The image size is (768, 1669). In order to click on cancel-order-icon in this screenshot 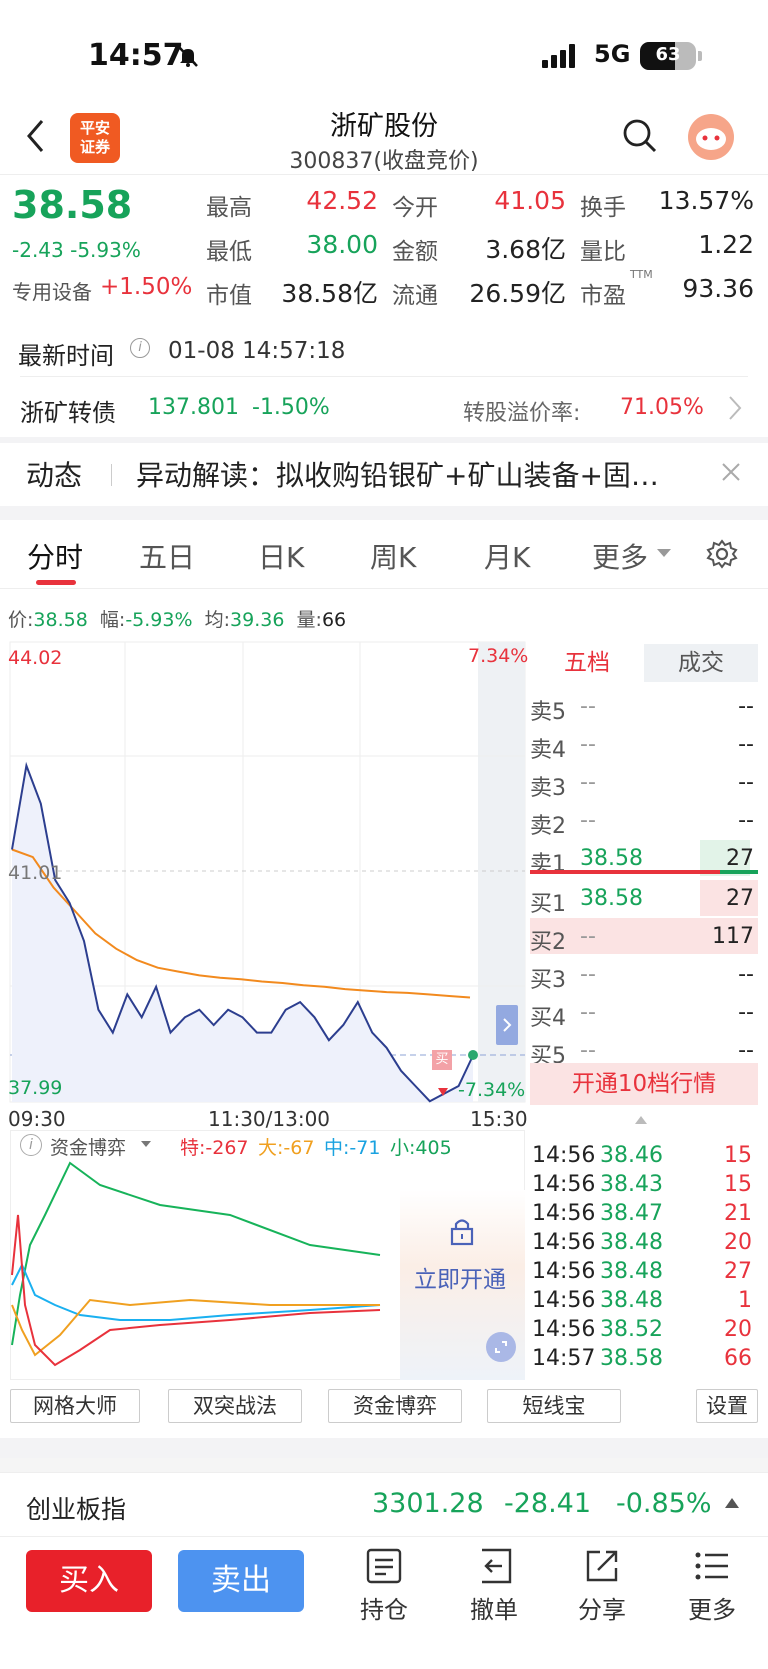, I will do `click(494, 1566)`.